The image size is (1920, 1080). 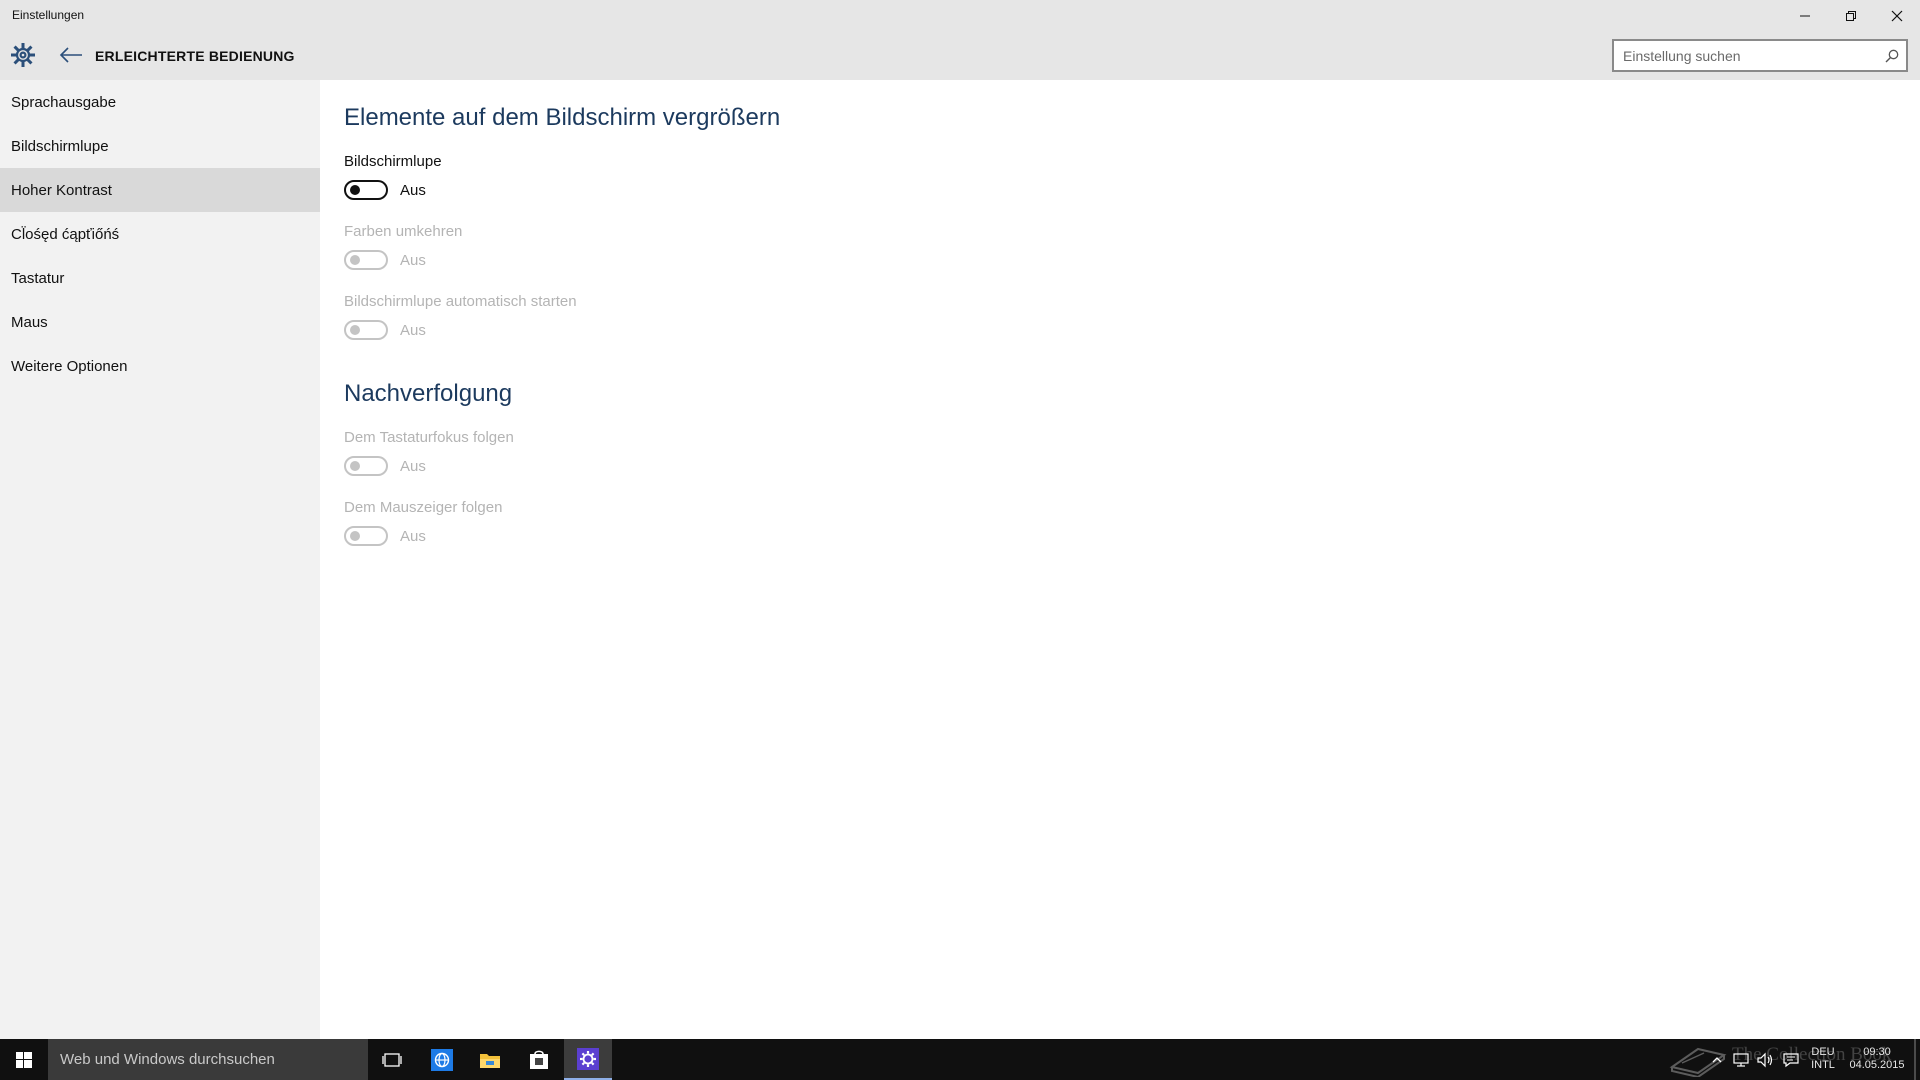 I want to click on taskbar-search-box: Web und Windows durchsuchen, so click(x=208, y=1059).